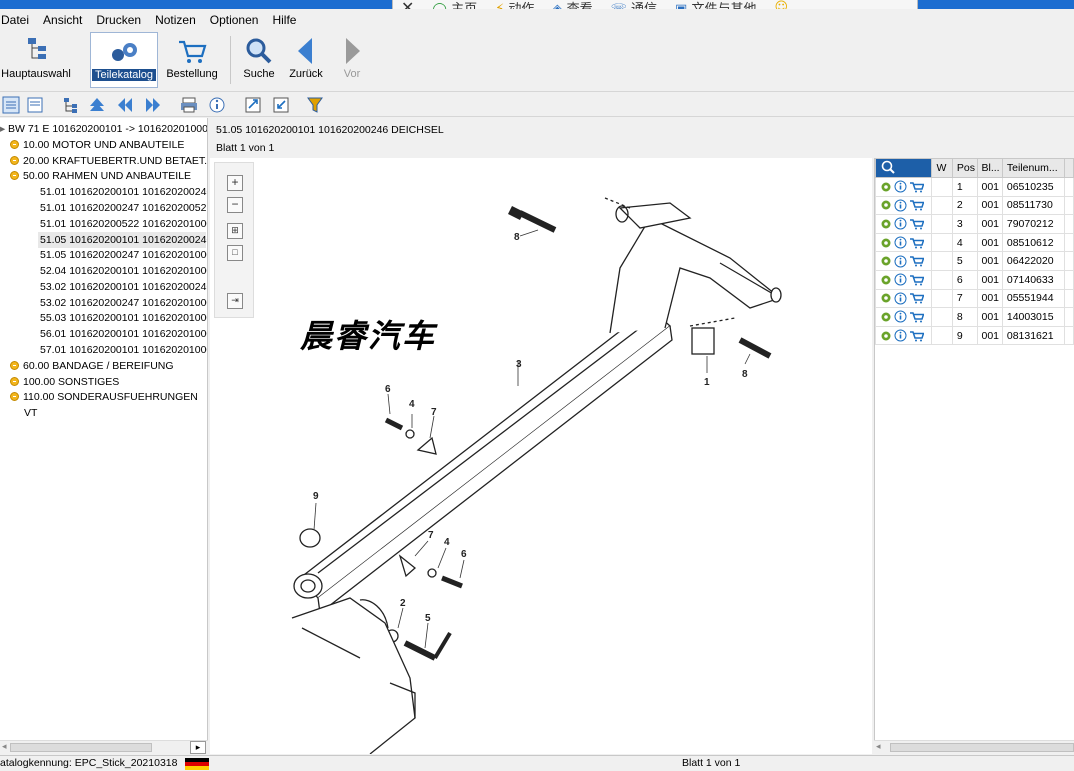 The width and height of the screenshot is (1074, 771). What do you see at coordinates (11, 105) in the screenshot?
I see `list-view-icon` at bounding box center [11, 105].